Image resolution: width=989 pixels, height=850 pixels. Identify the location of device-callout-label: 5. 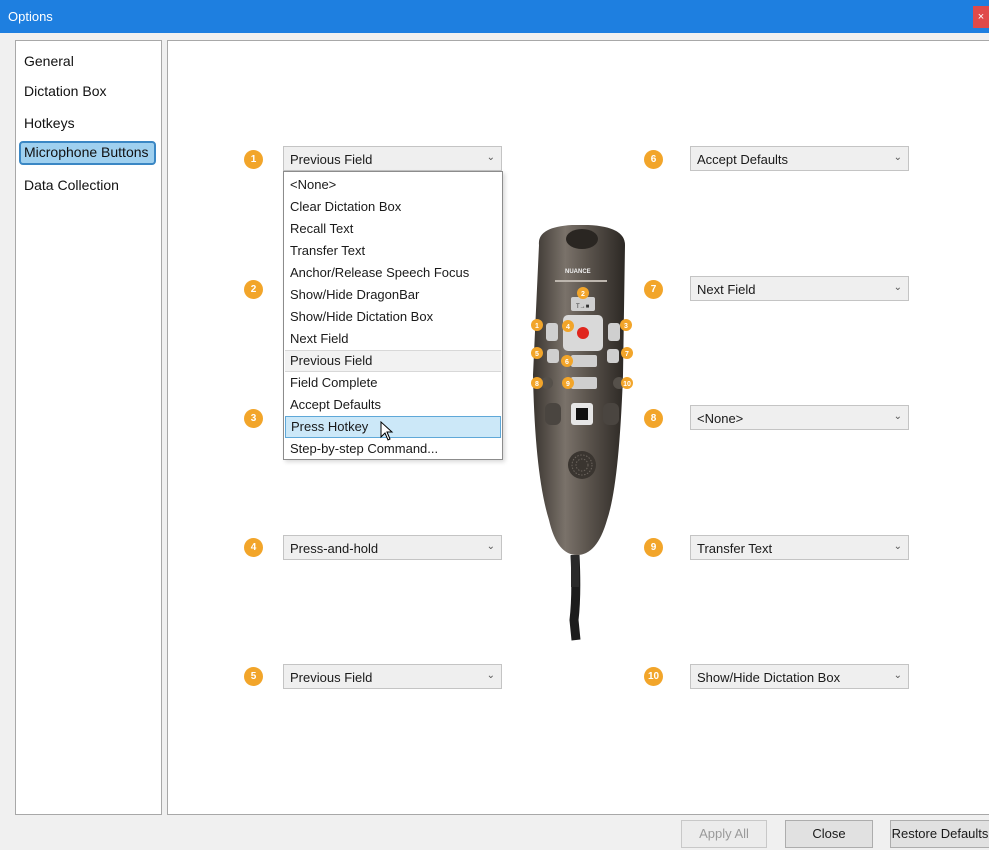
(537, 354).